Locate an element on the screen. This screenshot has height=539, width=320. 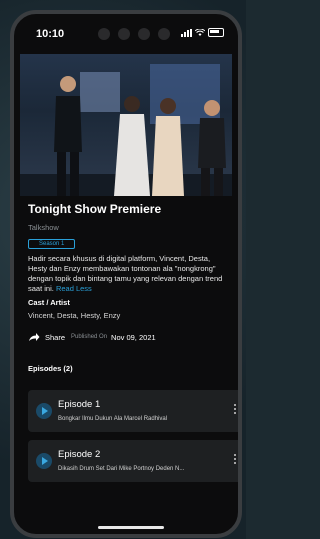
share-button: Share is located at coordinates (55, 337).